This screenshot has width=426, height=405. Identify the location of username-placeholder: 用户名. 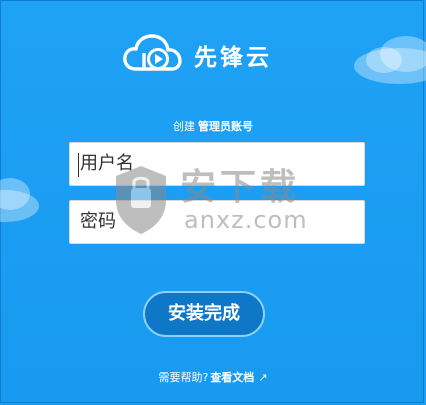
(107, 163).